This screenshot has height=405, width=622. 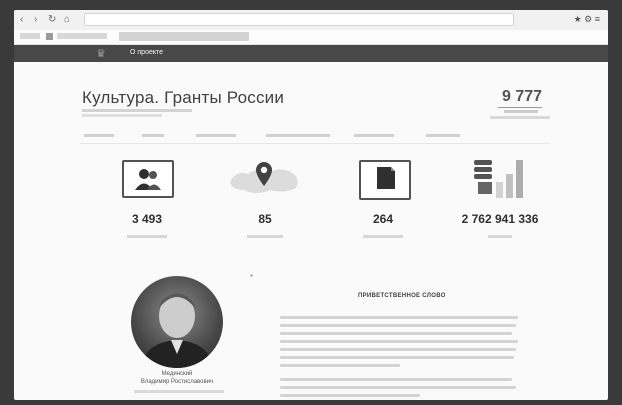 What do you see at coordinates (264, 179) in the screenshot?
I see `map-pin-icon` at bounding box center [264, 179].